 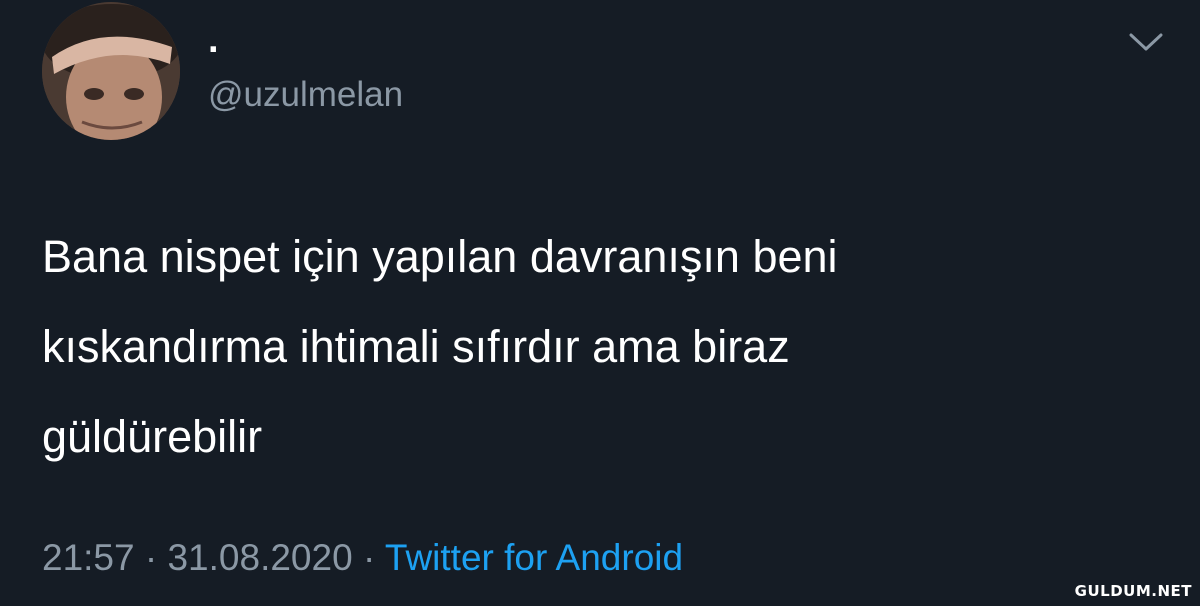 I want to click on tweet-time: 21:57, so click(x=88, y=557).